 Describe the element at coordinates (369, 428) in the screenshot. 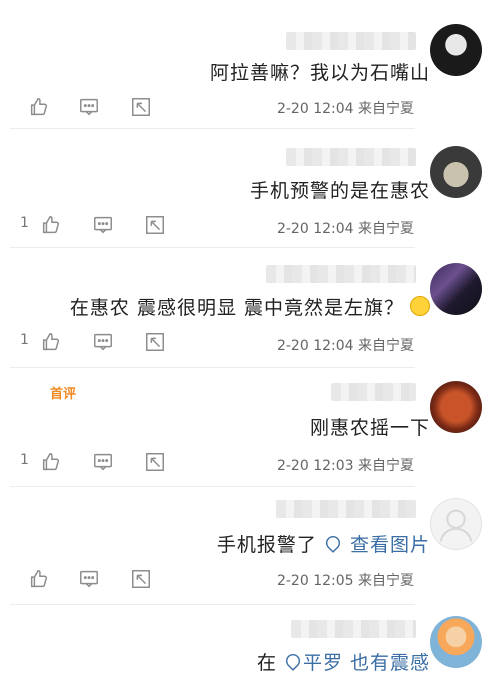

I see `comment-text: 刚惠农摇一下` at that location.